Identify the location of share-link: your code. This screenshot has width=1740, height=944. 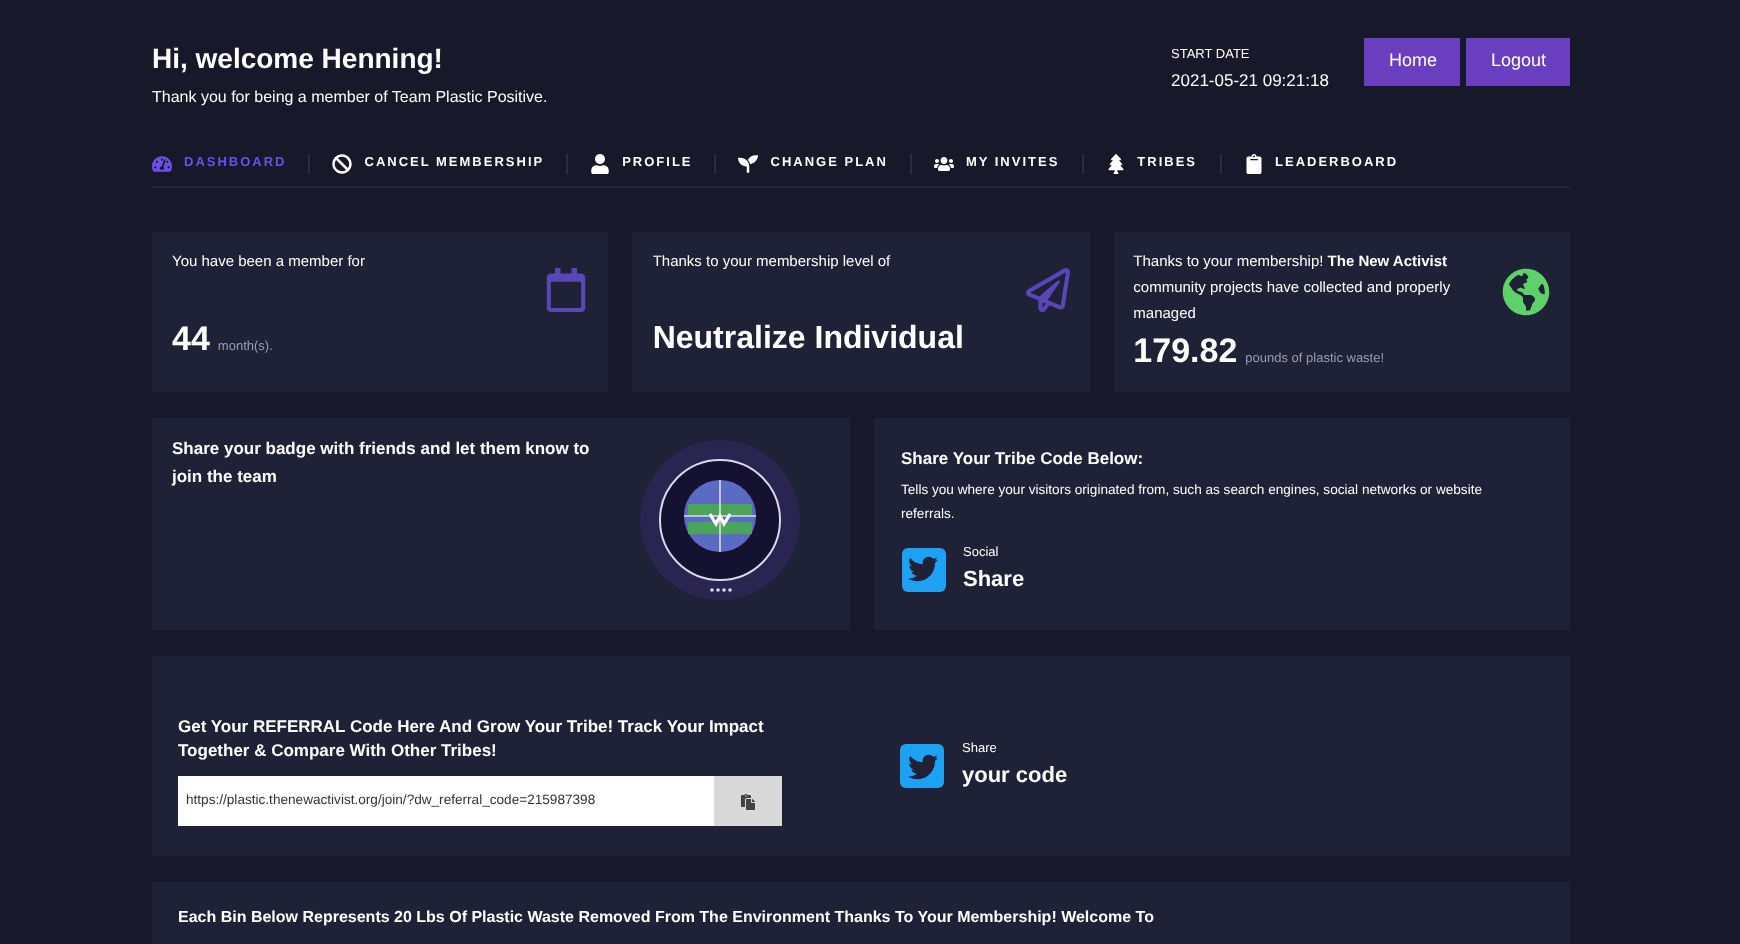
(1015, 776).